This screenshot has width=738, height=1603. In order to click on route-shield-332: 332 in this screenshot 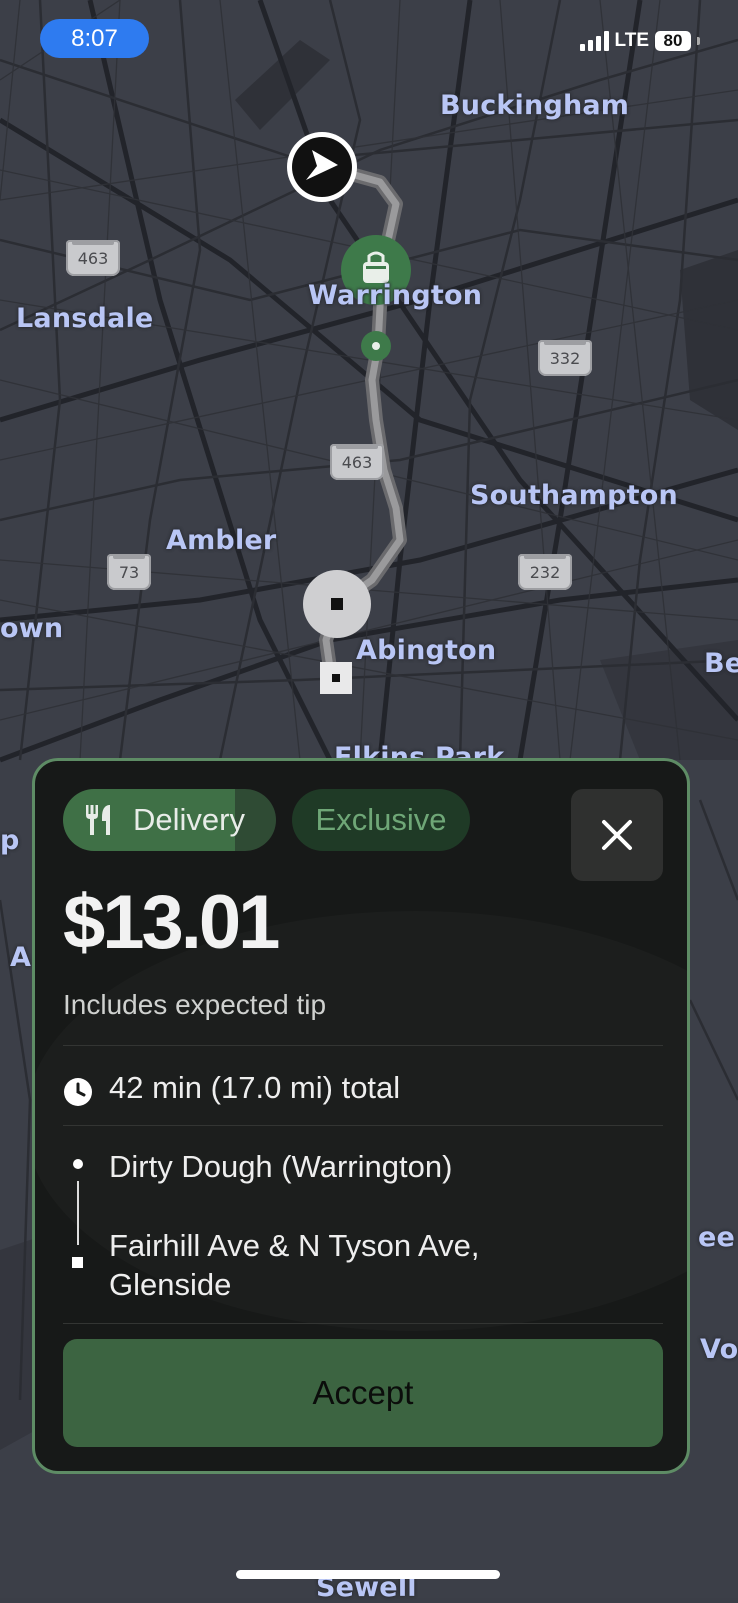, I will do `click(565, 358)`.